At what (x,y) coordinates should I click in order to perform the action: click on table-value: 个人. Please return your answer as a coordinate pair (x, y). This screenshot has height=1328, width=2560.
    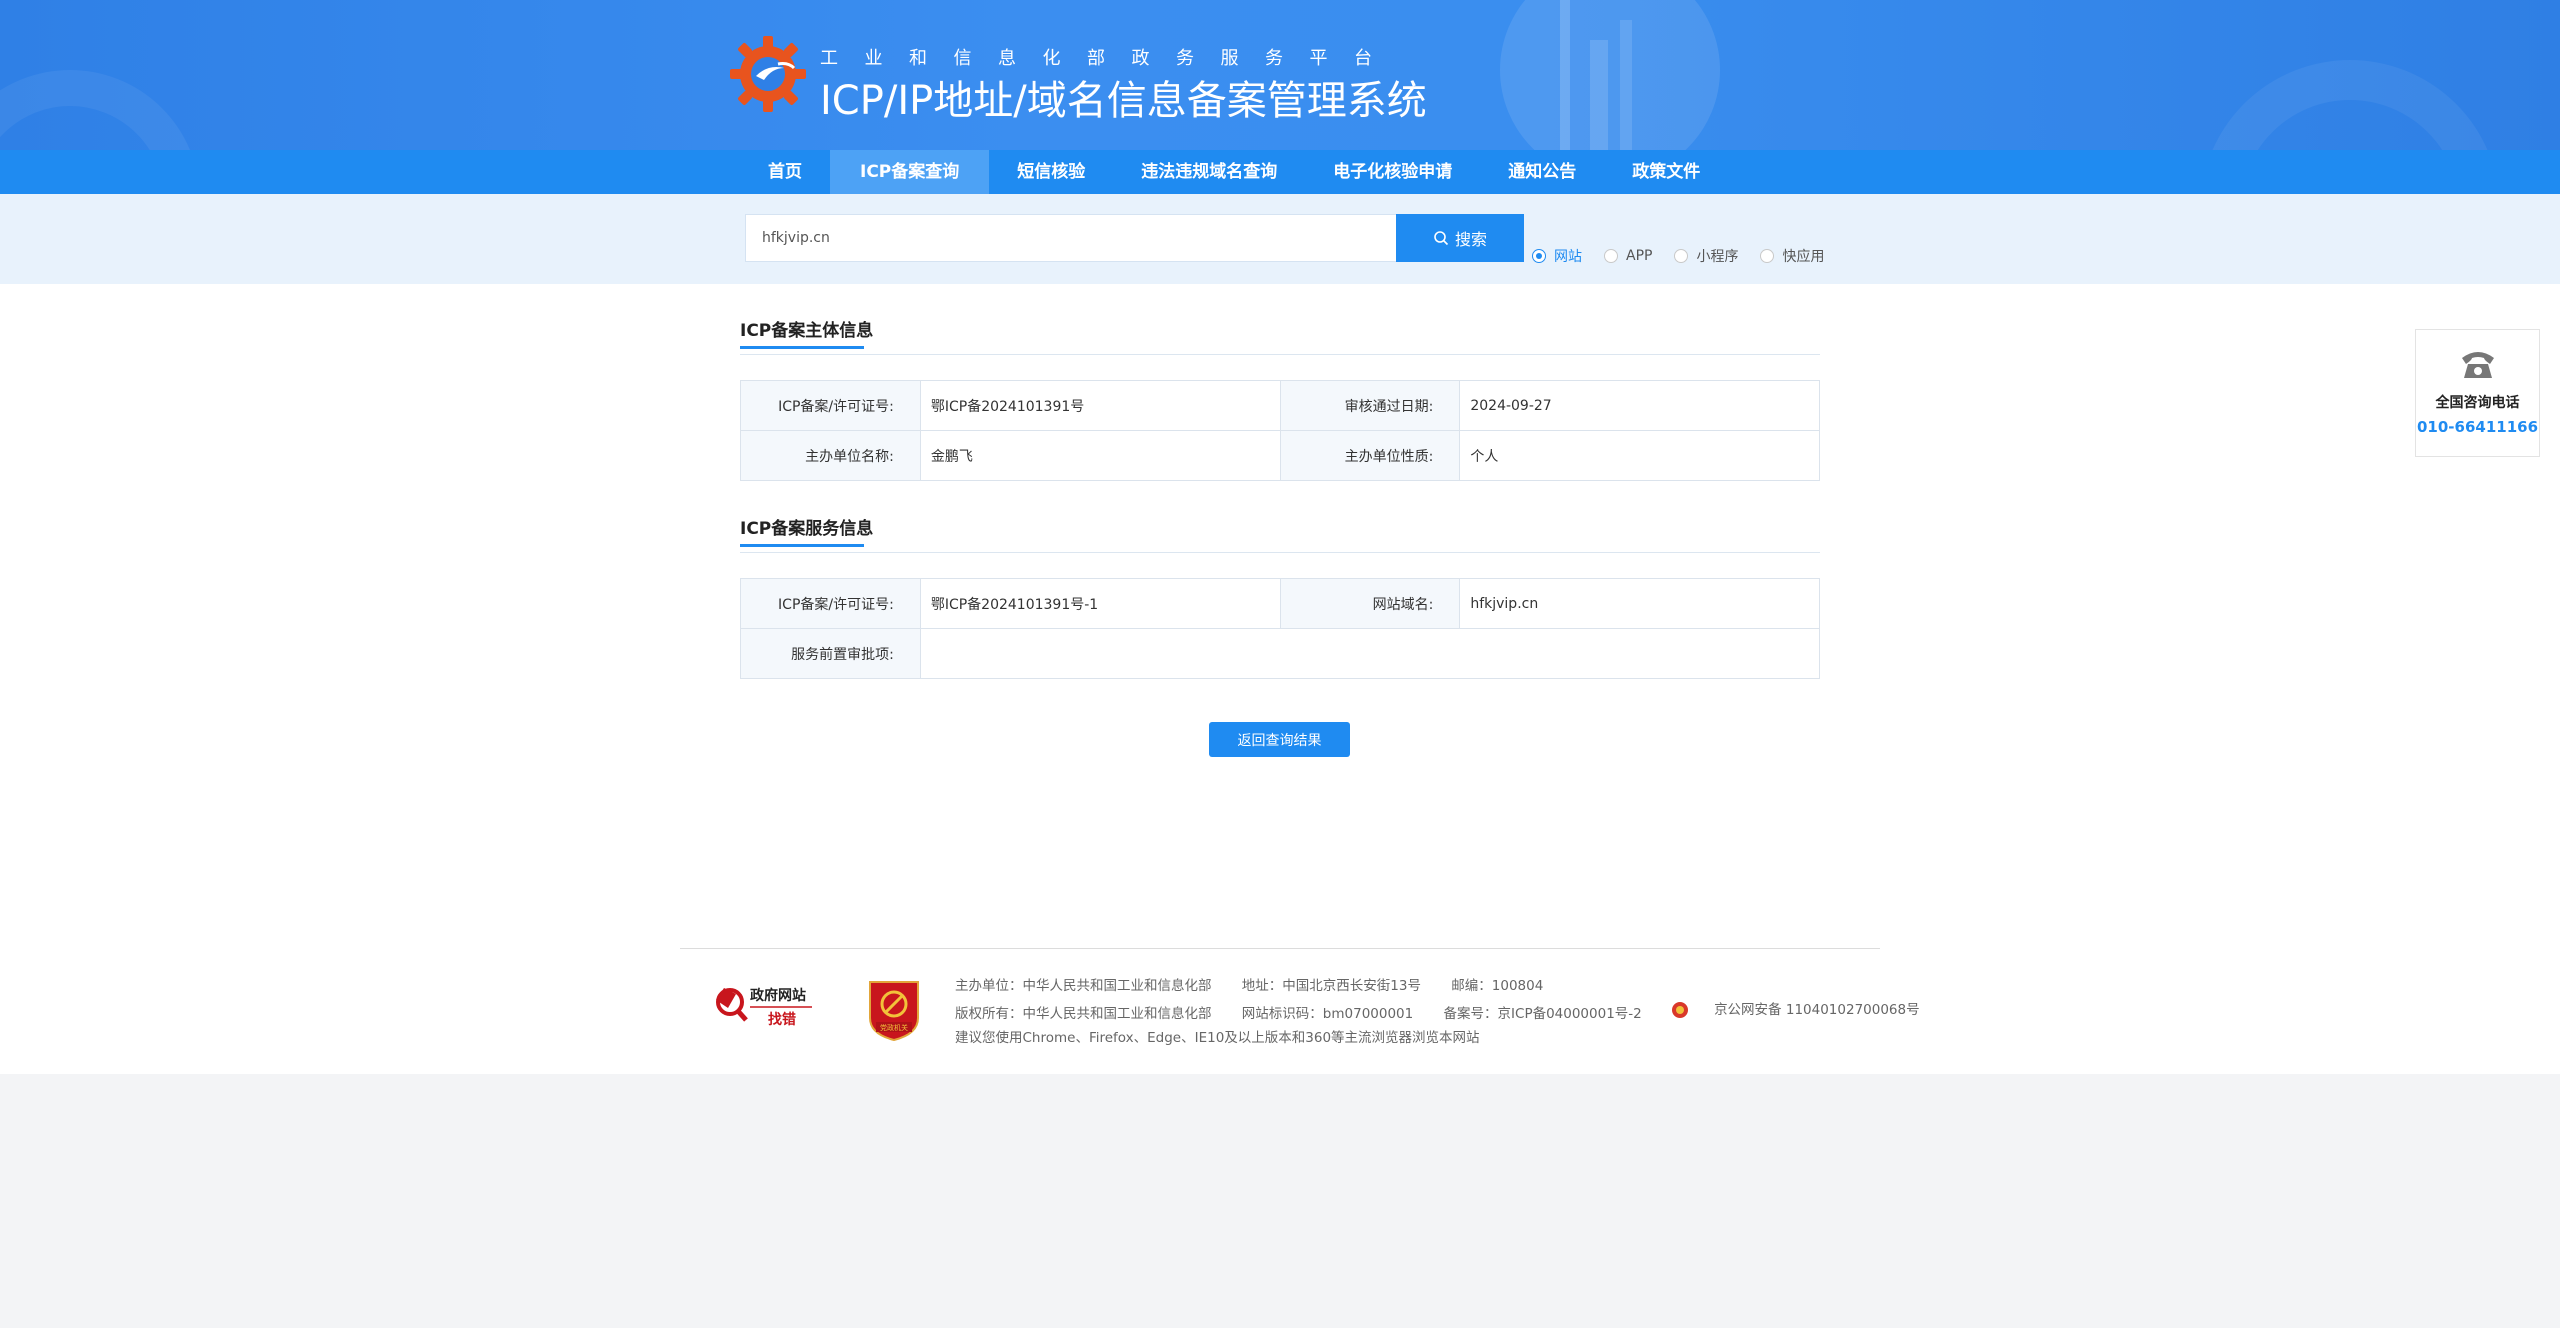
    Looking at the image, I should click on (1639, 455).